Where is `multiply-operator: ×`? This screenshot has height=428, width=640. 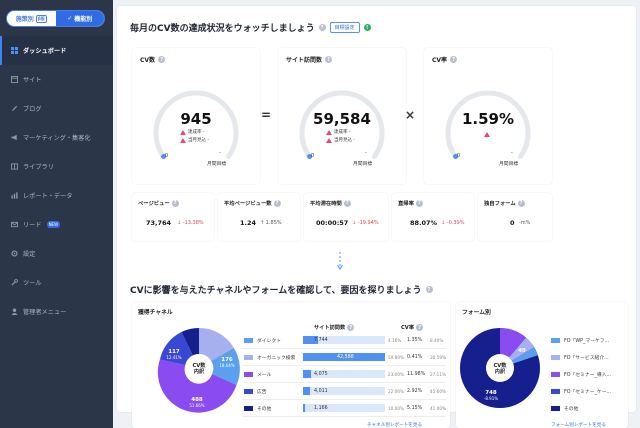
multiply-operator: × is located at coordinates (410, 115).